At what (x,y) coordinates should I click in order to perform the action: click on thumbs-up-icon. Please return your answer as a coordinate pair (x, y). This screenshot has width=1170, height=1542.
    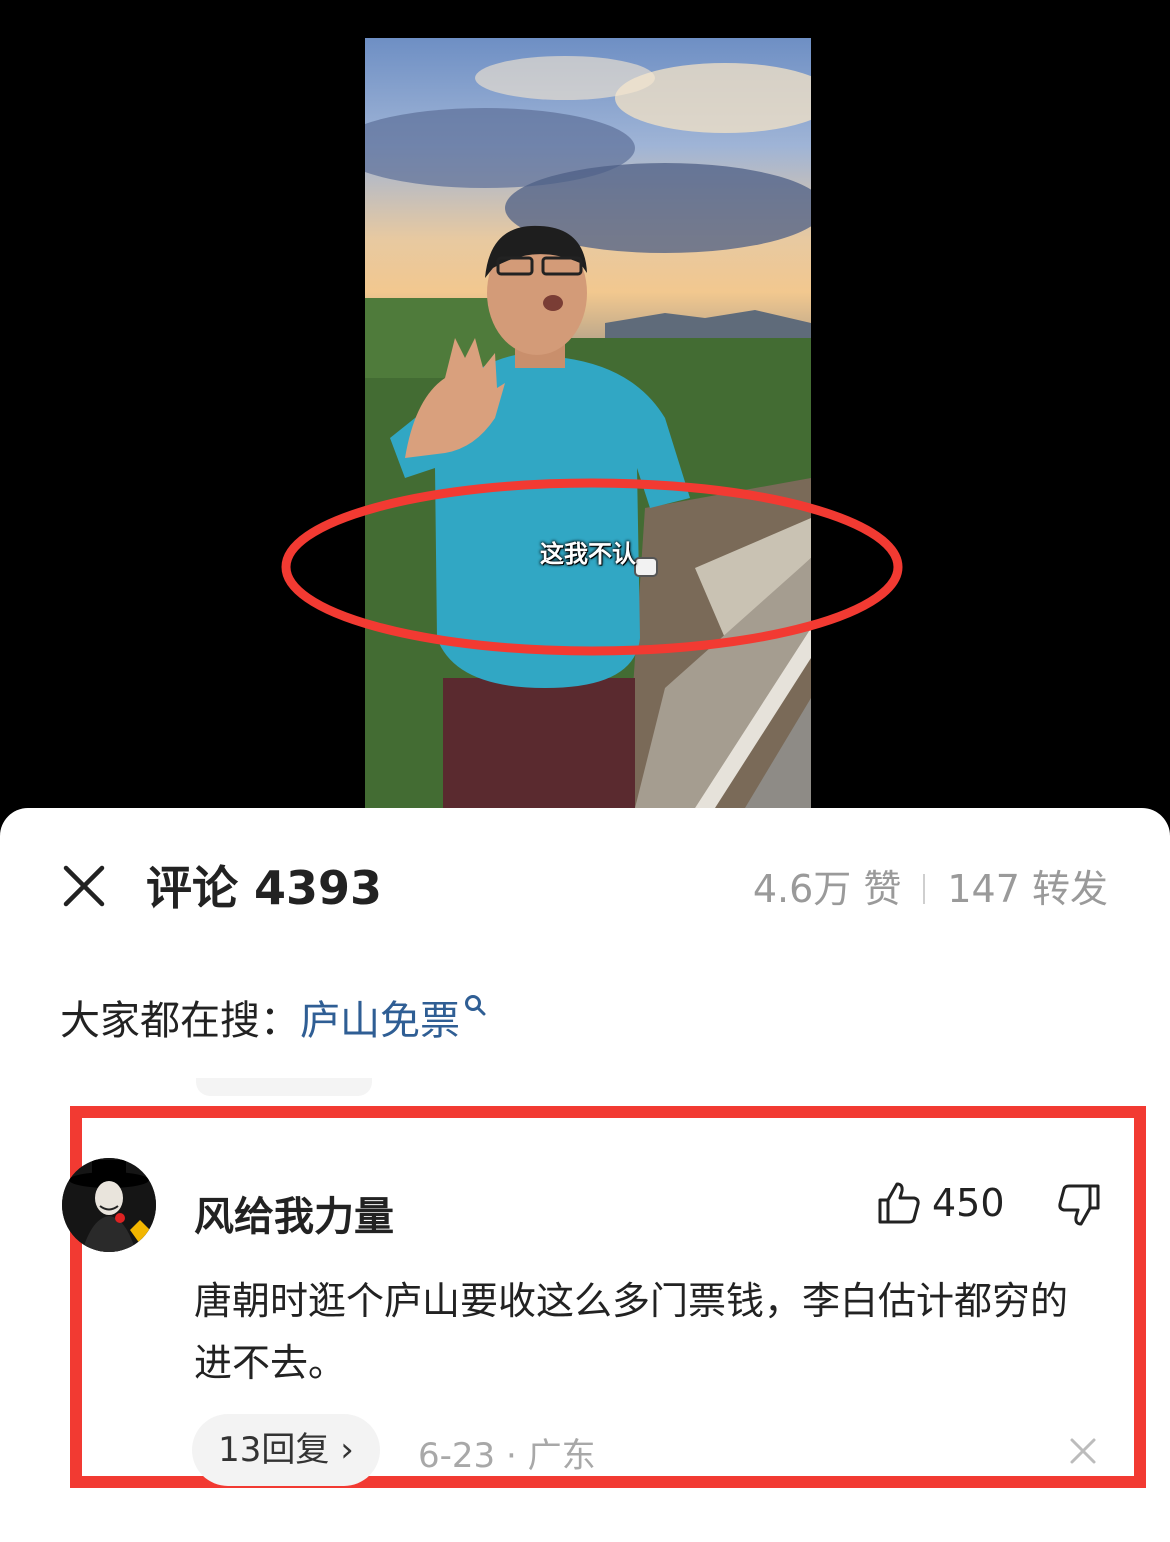
    Looking at the image, I should click on (899, 1203).